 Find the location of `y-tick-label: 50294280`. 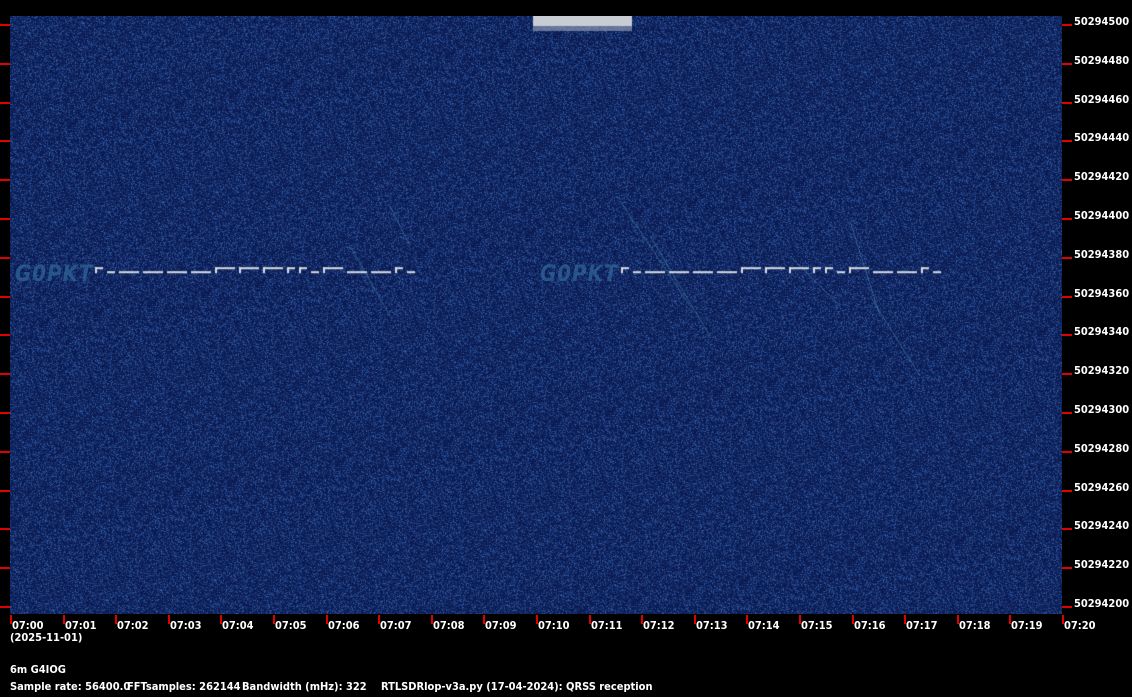

y-tick-label: 50294280 is located at coordinates (1102, 448).